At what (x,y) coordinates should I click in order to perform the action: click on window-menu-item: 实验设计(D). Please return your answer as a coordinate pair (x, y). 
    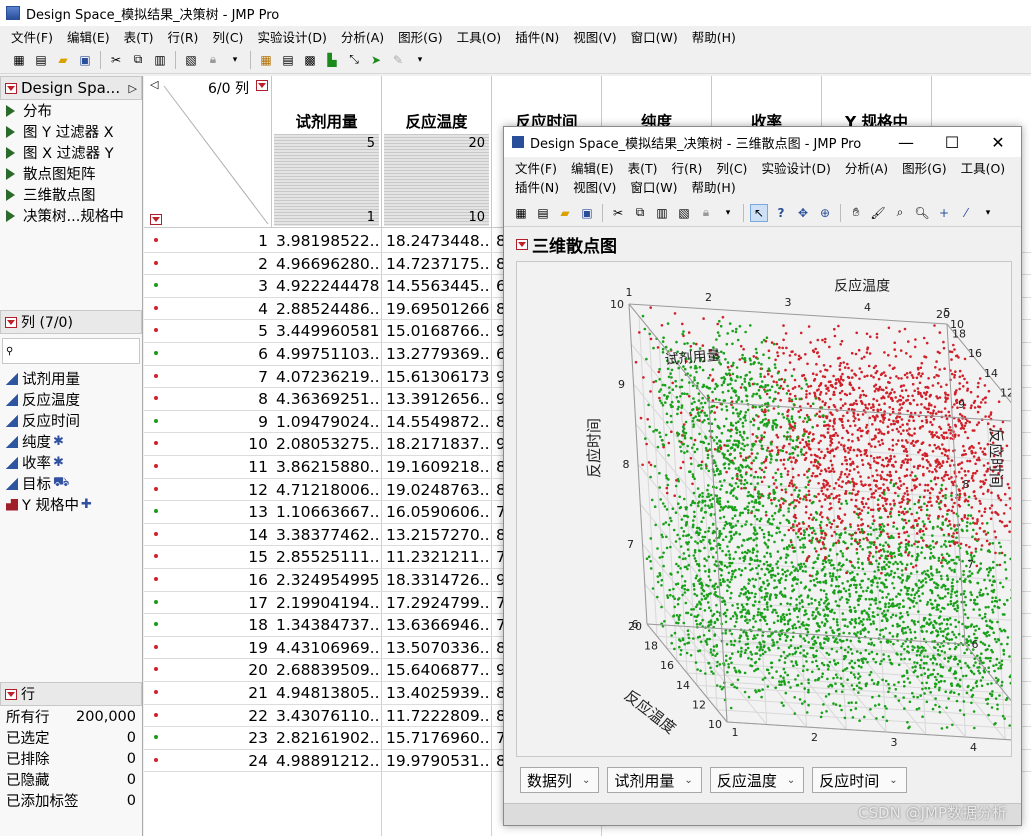
    Looking at the image, I should click on (795, 168).